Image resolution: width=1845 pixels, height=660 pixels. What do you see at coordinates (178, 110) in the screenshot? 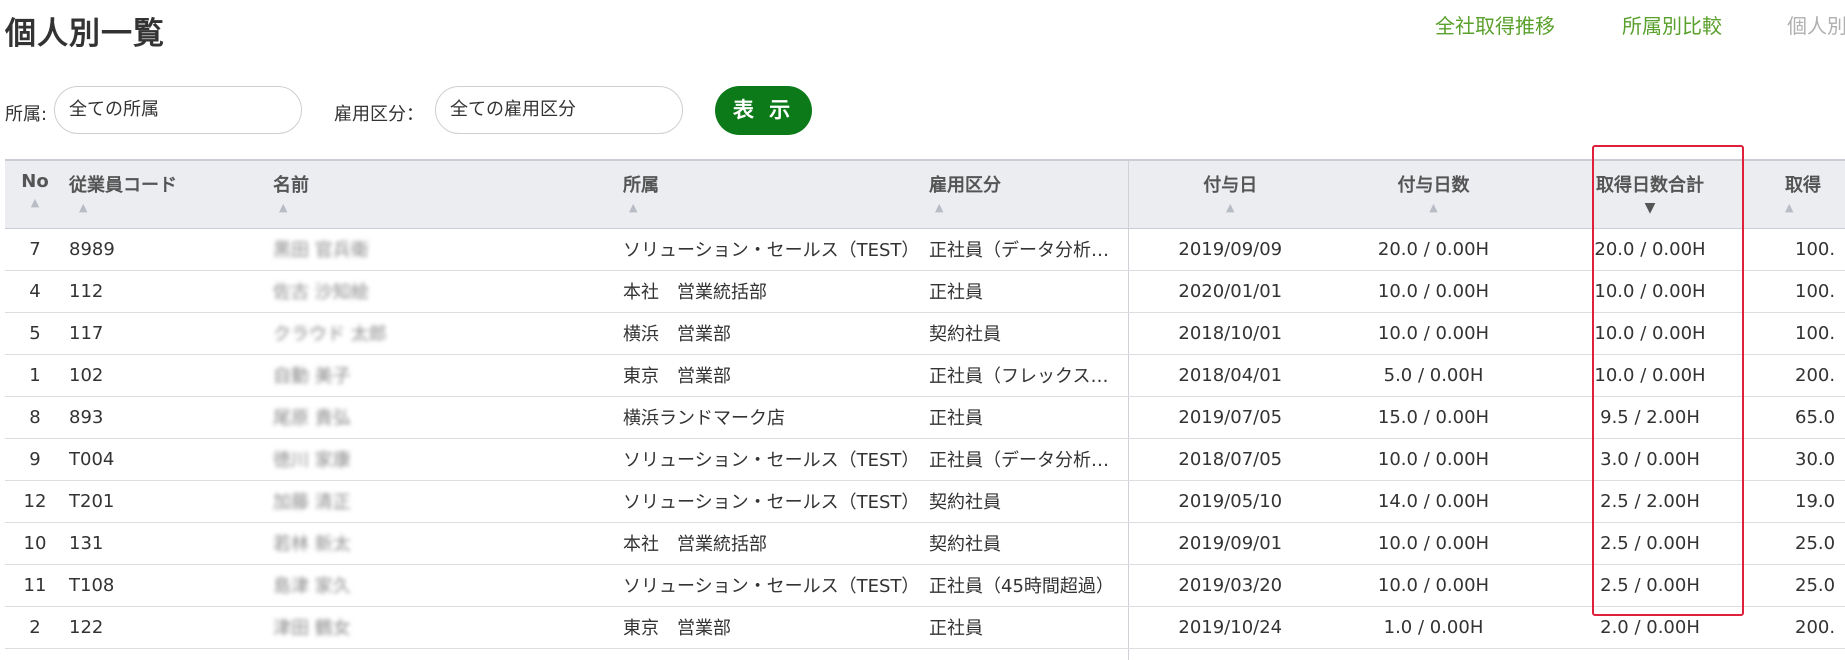
I see `dept-filter-select: 全ての所属` at bounding box center [178, 110].